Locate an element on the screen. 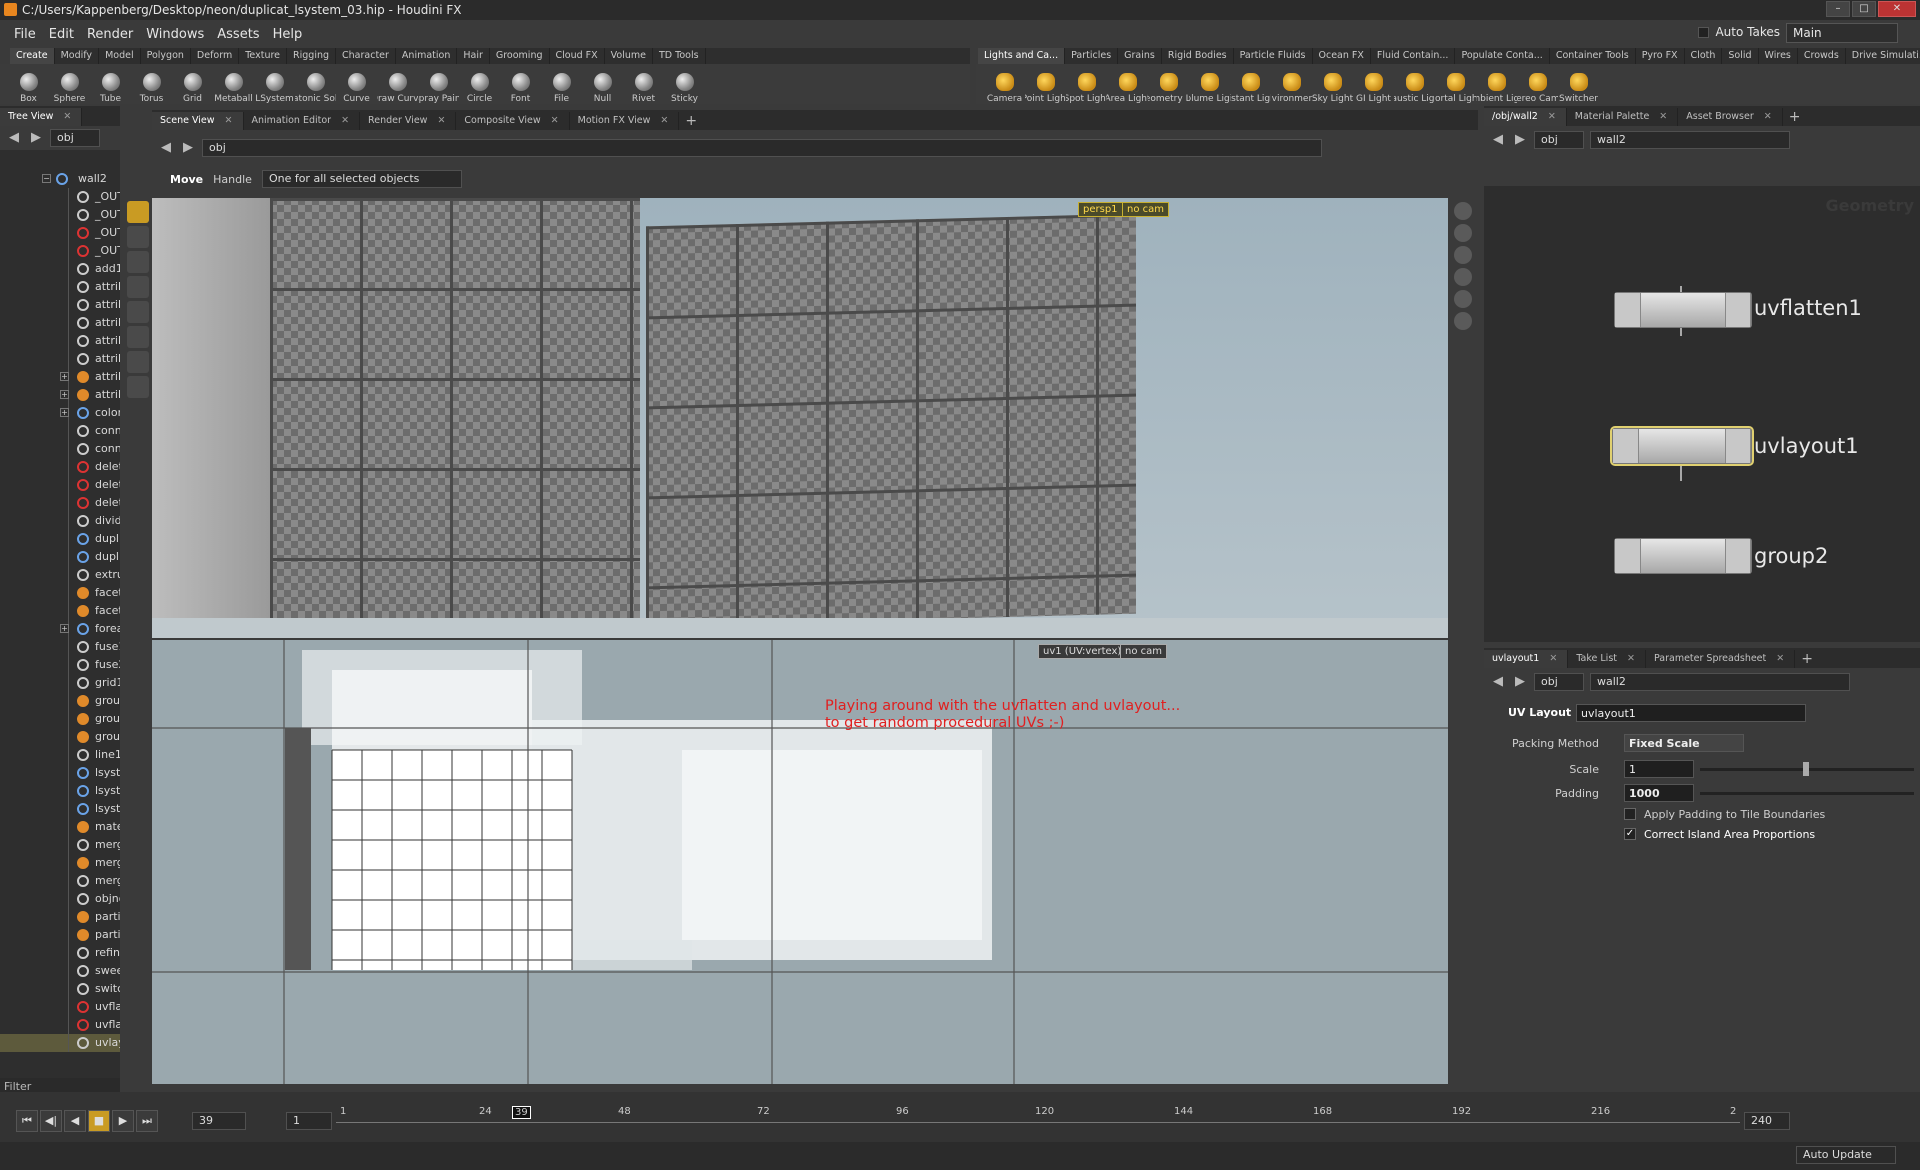  shelf-tool: Tube is located at coordinates (110, 84).